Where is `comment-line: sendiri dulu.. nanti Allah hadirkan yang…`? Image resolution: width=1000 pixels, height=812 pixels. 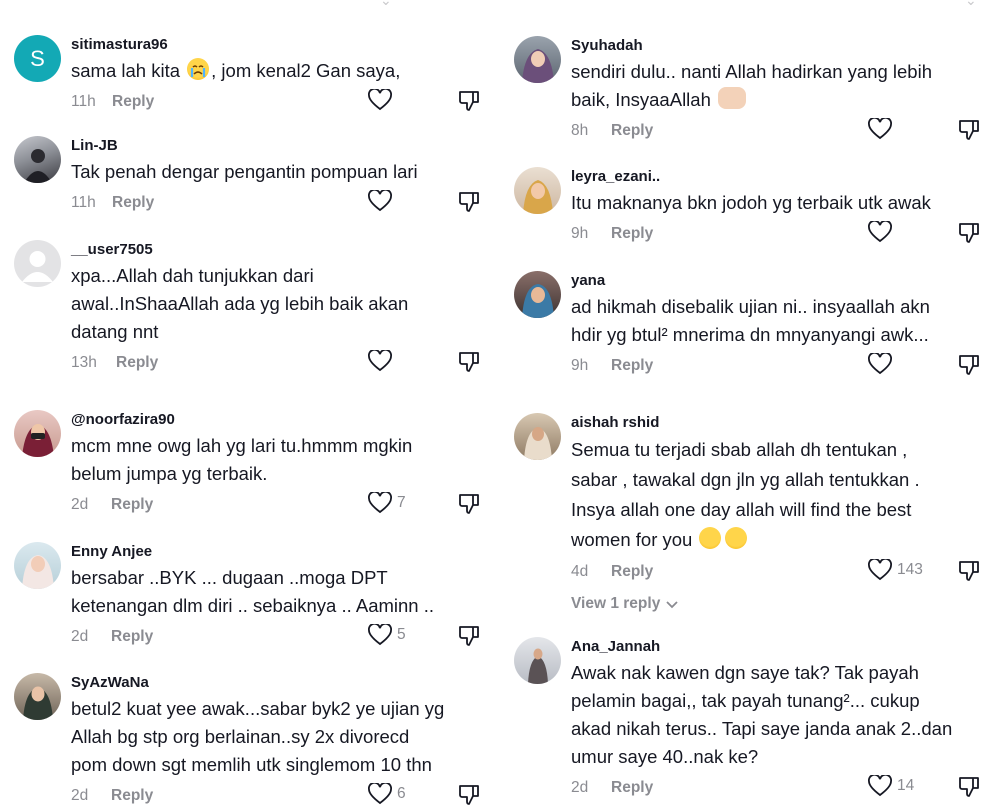 comment-line: sendiri dulu.. nanti Allah hadirkan yang… is located at coordinates (751, 71).